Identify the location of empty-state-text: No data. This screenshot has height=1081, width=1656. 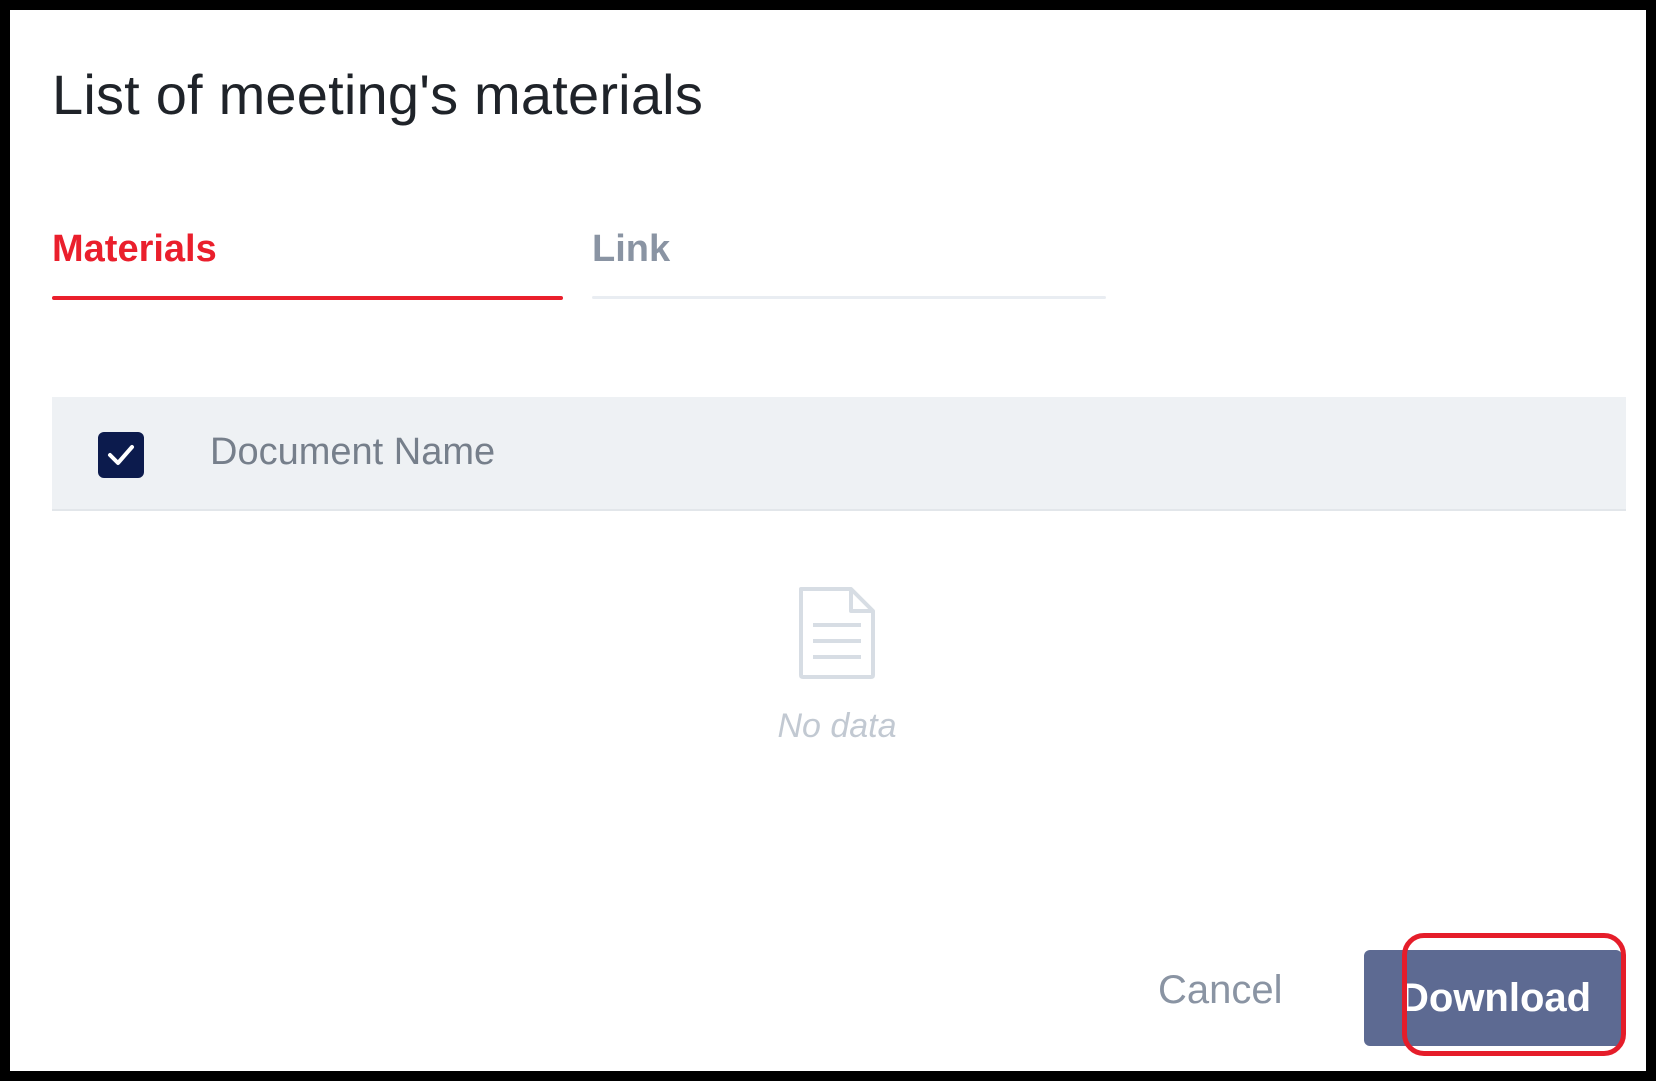
(837, 726).